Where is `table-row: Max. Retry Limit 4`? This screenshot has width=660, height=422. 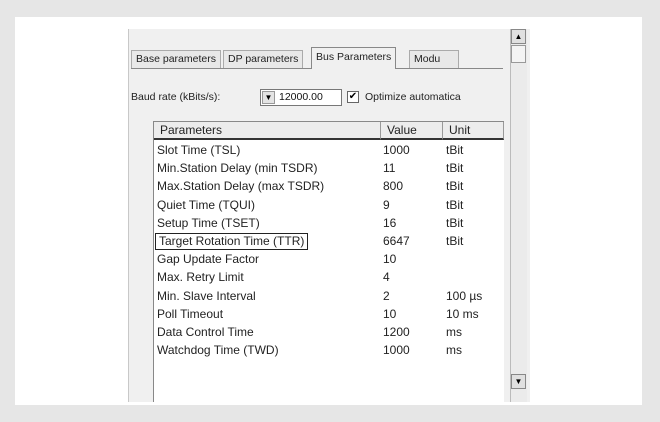
table-row: Max. Retry Limit 4 is located at coordinates (329, 277).